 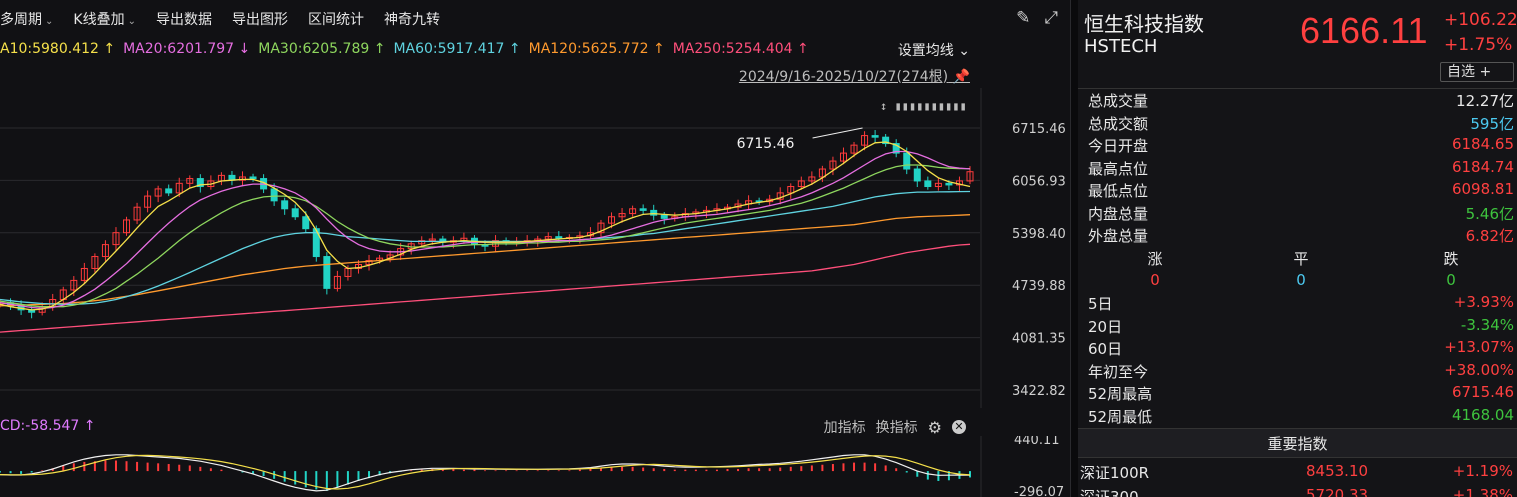 I want to click on perf-label: 年初至今, so click(x=1118, y=371).